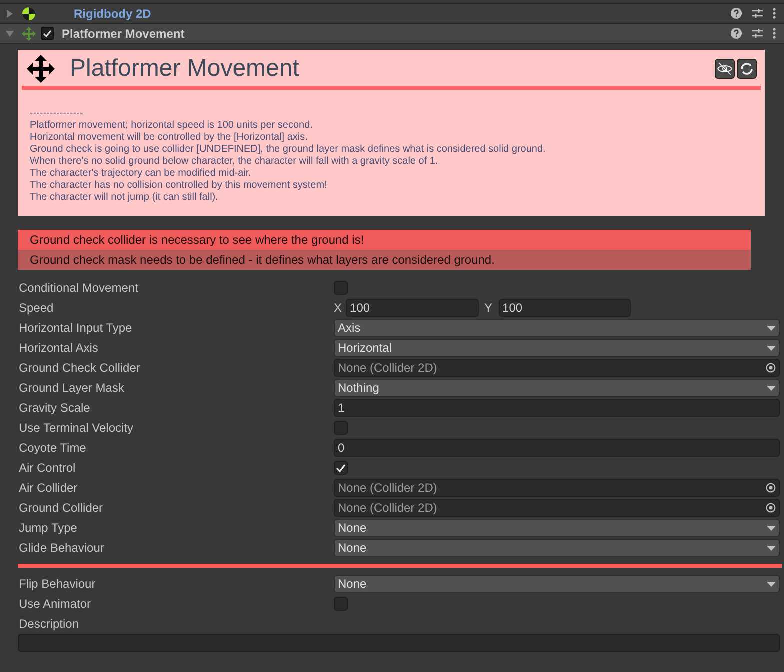  What do you see at coordinates (49, 488) in the screenshot?
I see `property-label: Air Collider` at bounding box center [49, 488].